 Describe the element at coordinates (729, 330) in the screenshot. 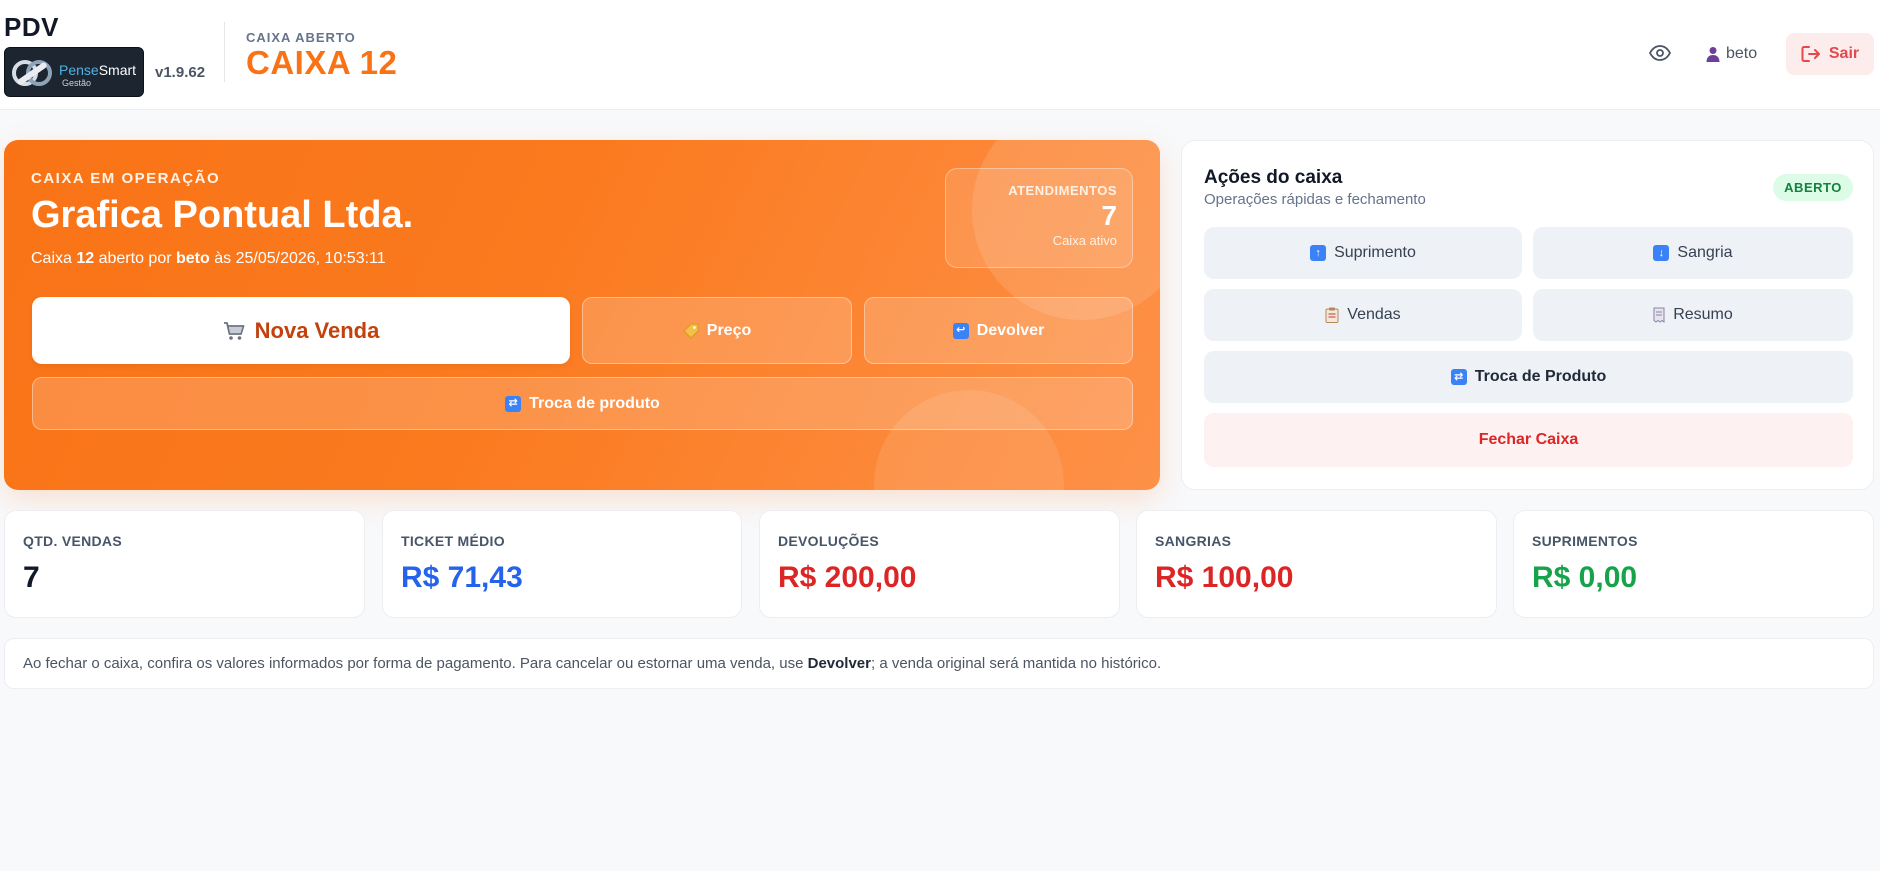

I see `price-label: Preço` at that location.